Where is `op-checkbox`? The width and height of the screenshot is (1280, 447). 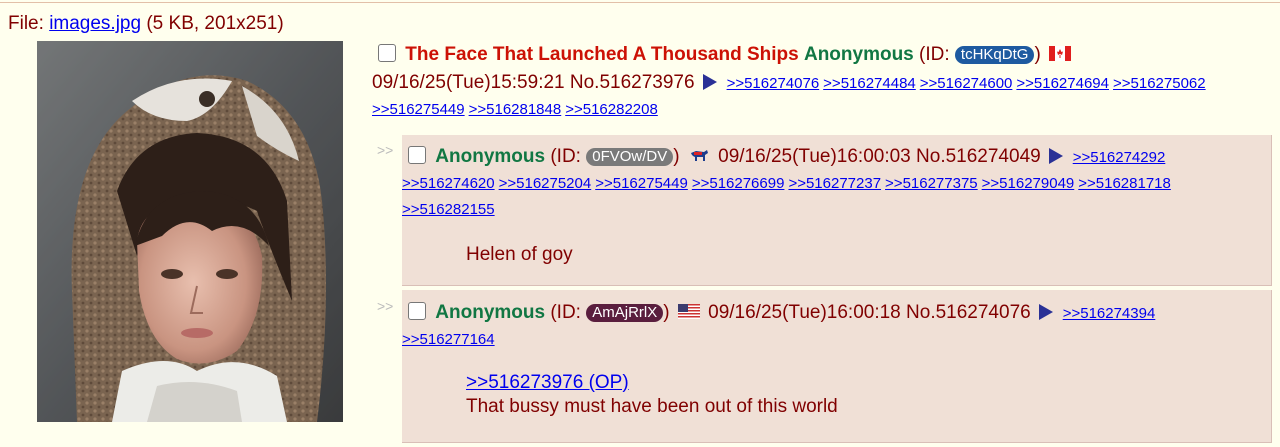 op-checkbox is located at coordinates (387, 53).